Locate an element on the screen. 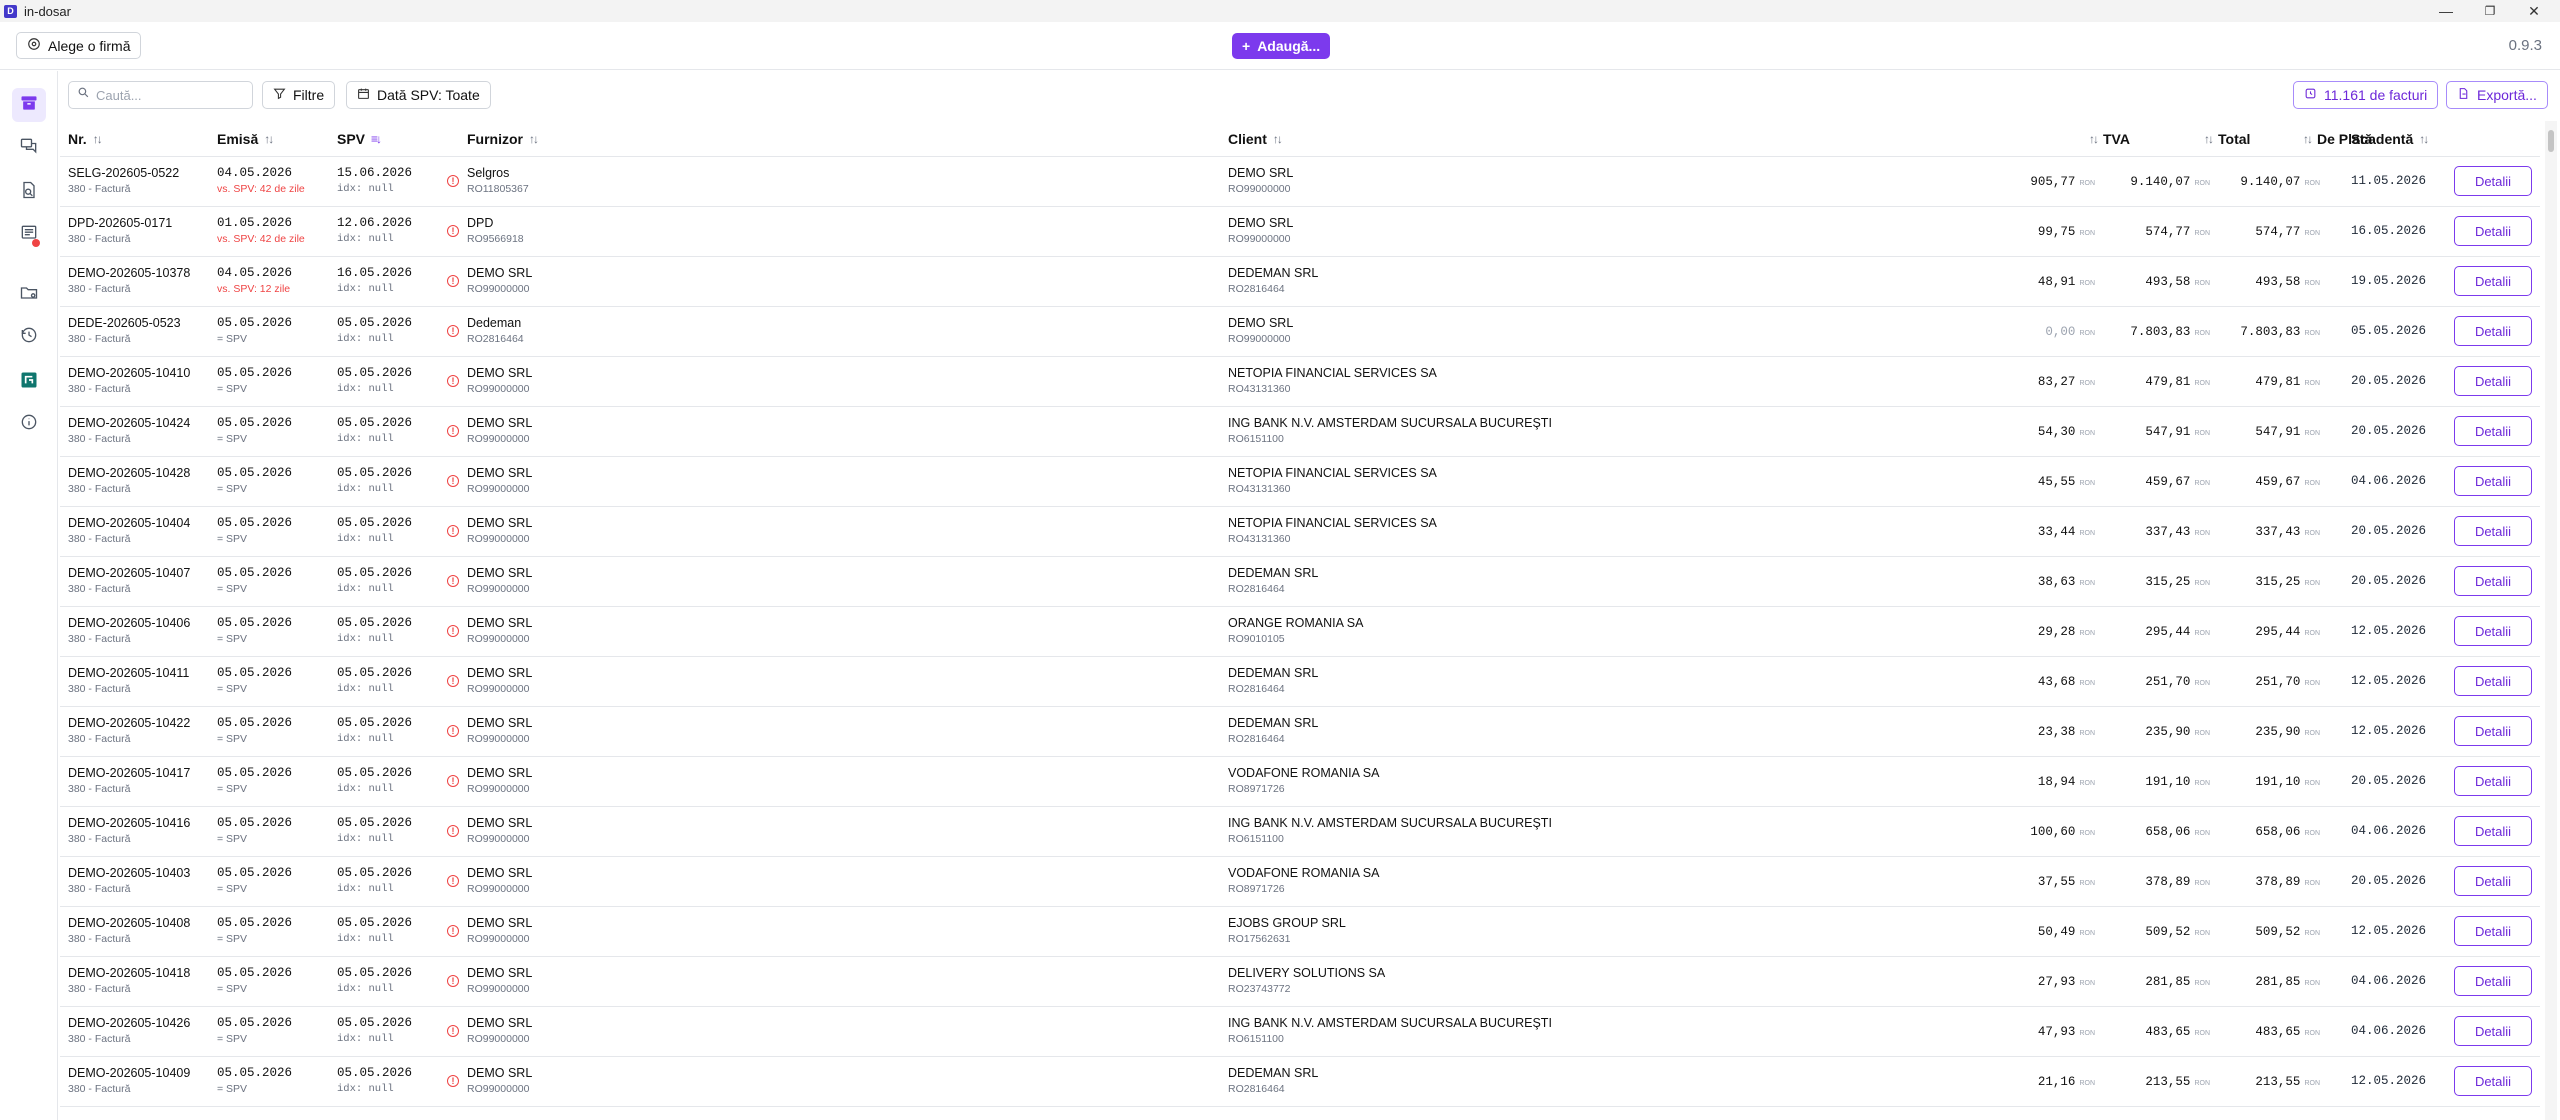 The image size is (2560, 1120). client-cui: RO43131360 is located at coordinates (1259, 389).